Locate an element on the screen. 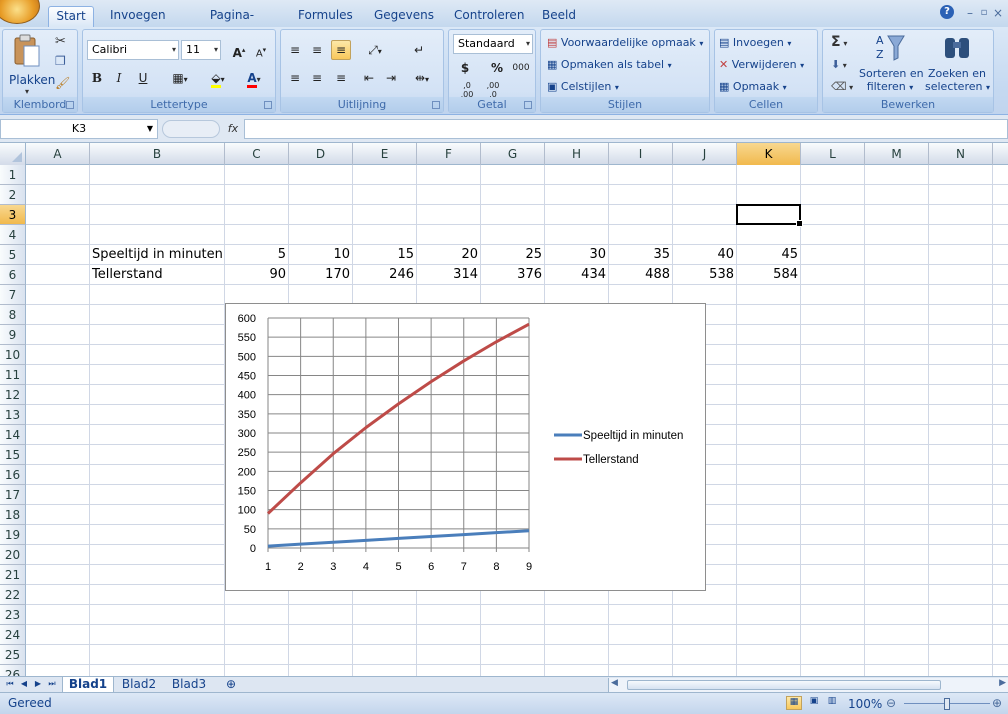 The height and width of the screenshot is (714, 1008). fill-color-icon: ⬙▾ is located at coordinates (218, 78).